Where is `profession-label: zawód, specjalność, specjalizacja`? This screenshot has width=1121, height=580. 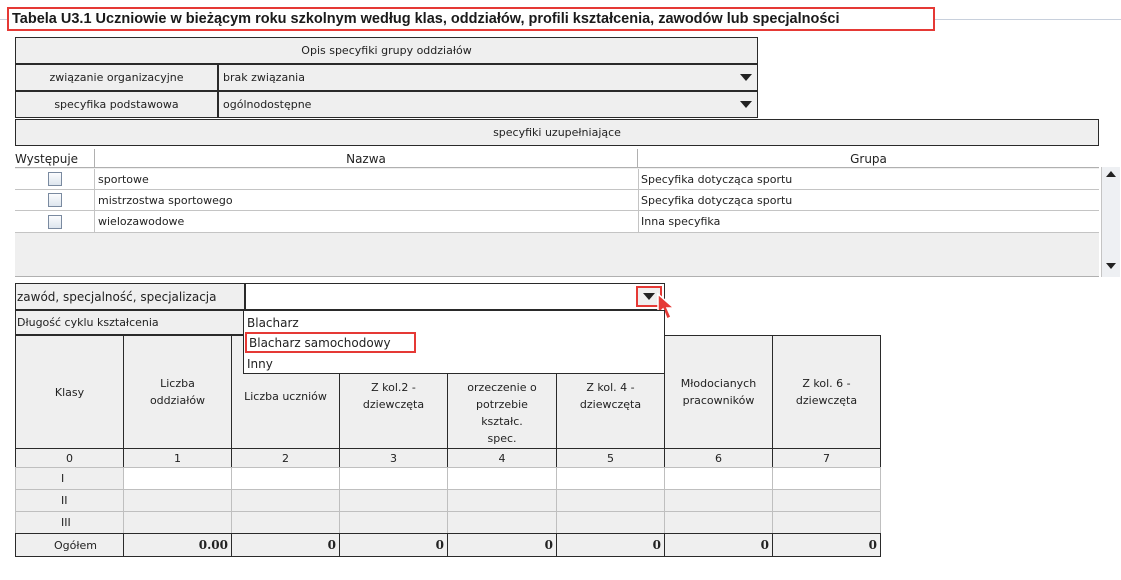 profession-label: zawód, specjalność, specjalizacja is located at coordinates (130, 296).